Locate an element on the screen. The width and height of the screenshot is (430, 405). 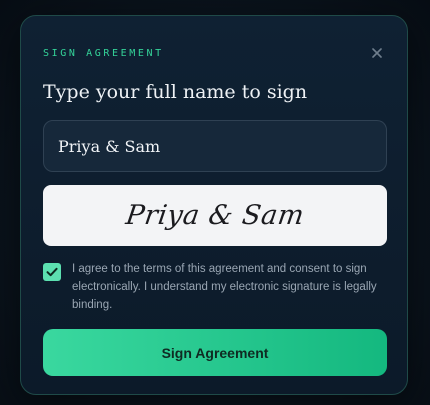
modal-title: Type your full name to sign is located at coordinates (175, 92).